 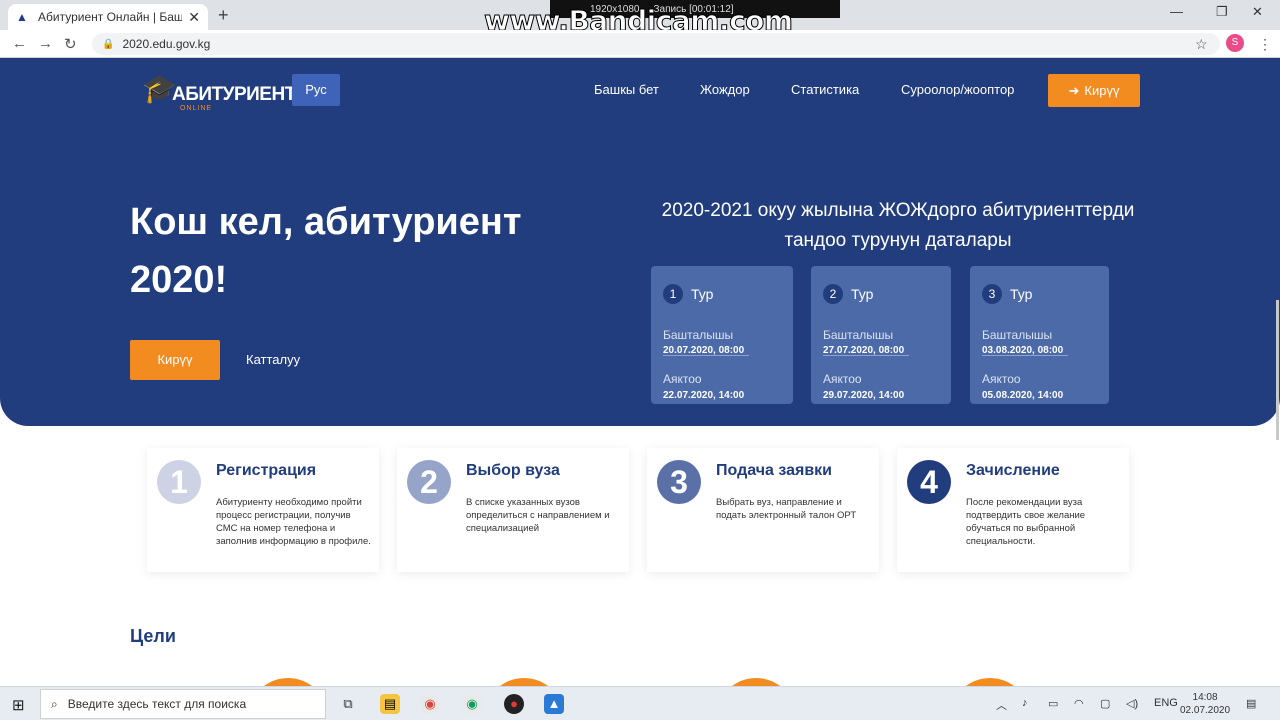 What do you see at coordinates (18, 705) in the screenshot?
I see `windows-start-icon: ⊞` at bounding box center [18, 705].